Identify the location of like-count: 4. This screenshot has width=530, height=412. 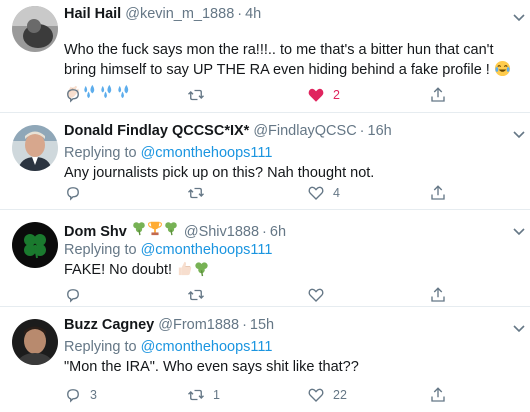
(336, 193).